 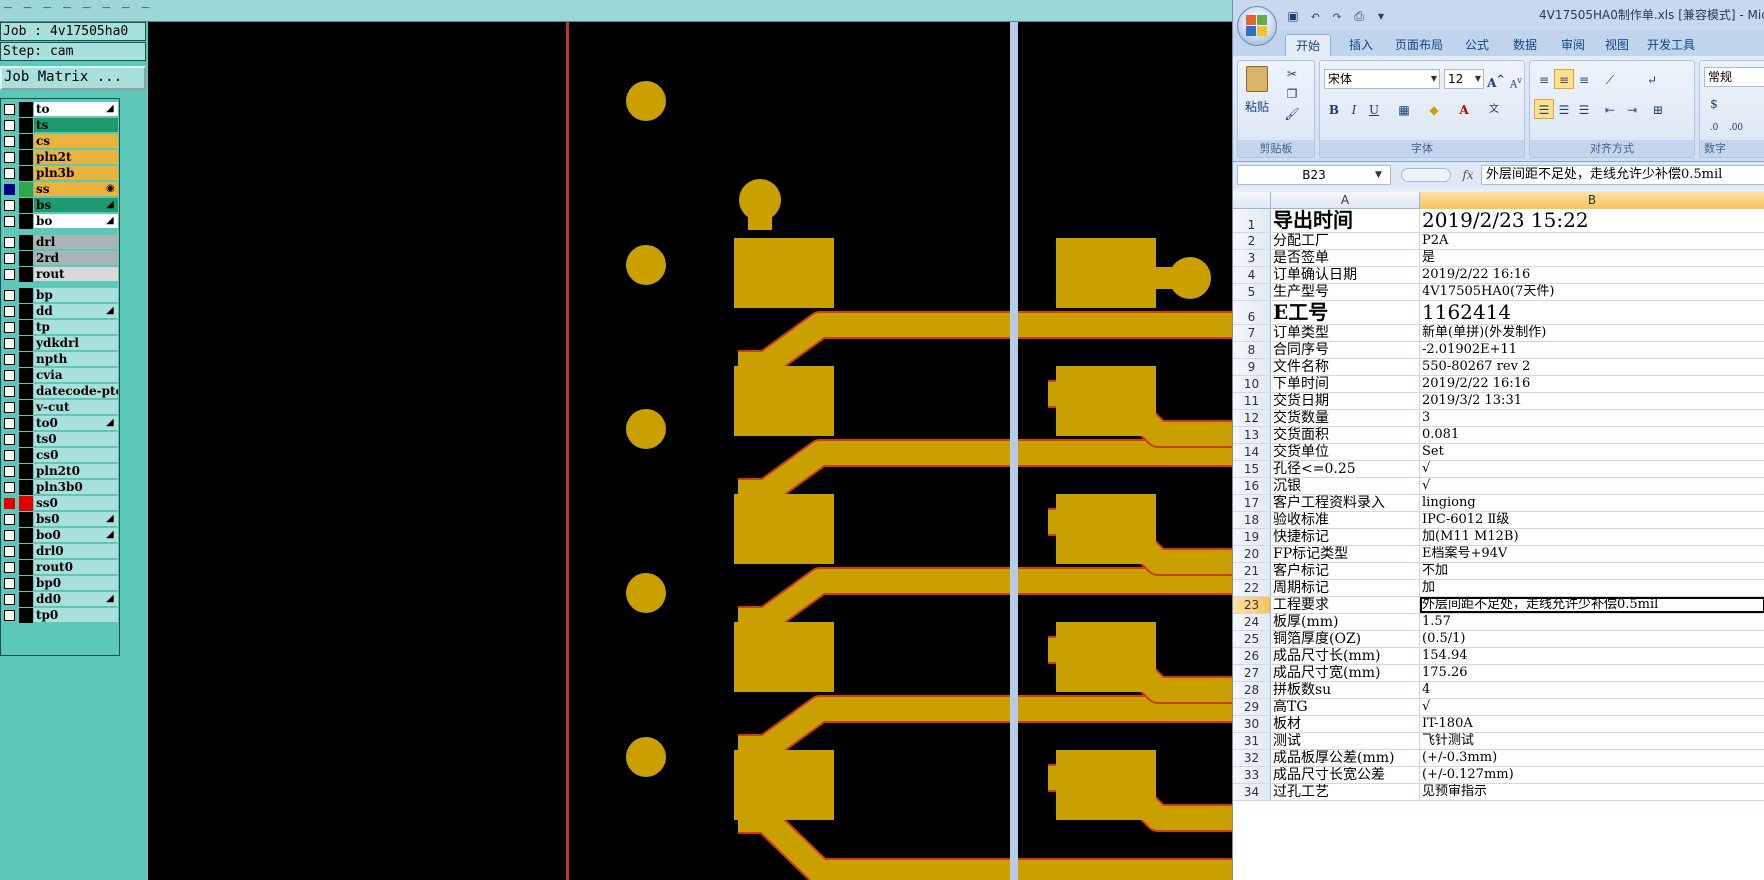 What do you see at coordinates (1592, 220) in the screenshot?
I see `cell-b: 2019/2/23 15:22` at bounding box center [1592, 220].